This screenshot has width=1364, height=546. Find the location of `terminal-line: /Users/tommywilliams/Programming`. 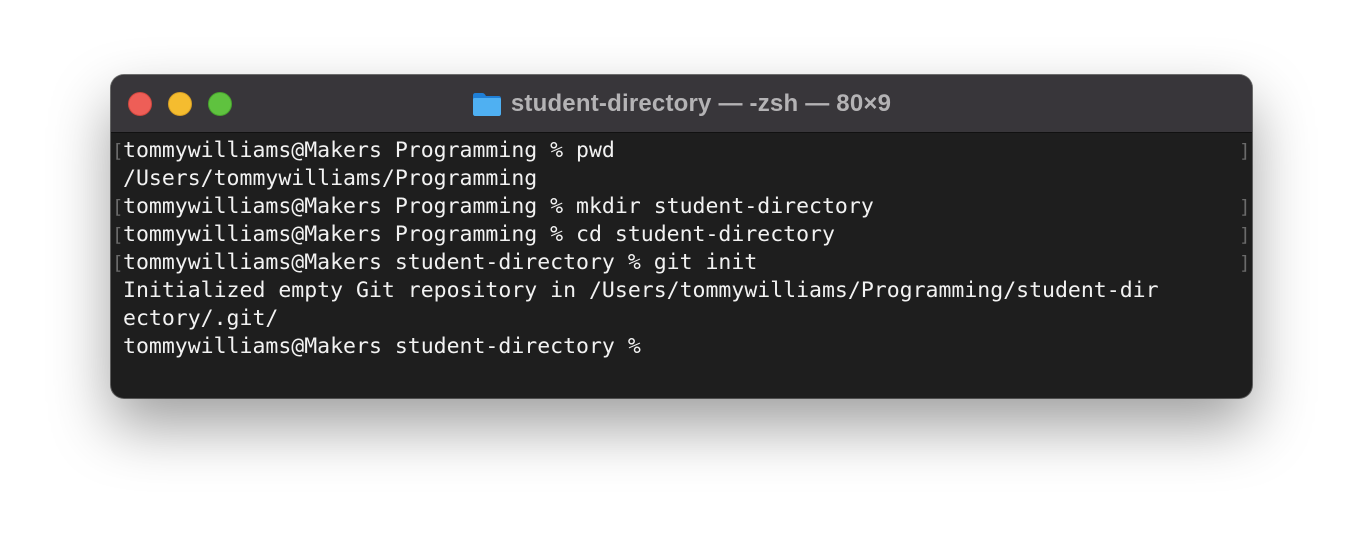

terminal-line: /Users/tommywilliams/Programming is located at coordinates (681, 179).